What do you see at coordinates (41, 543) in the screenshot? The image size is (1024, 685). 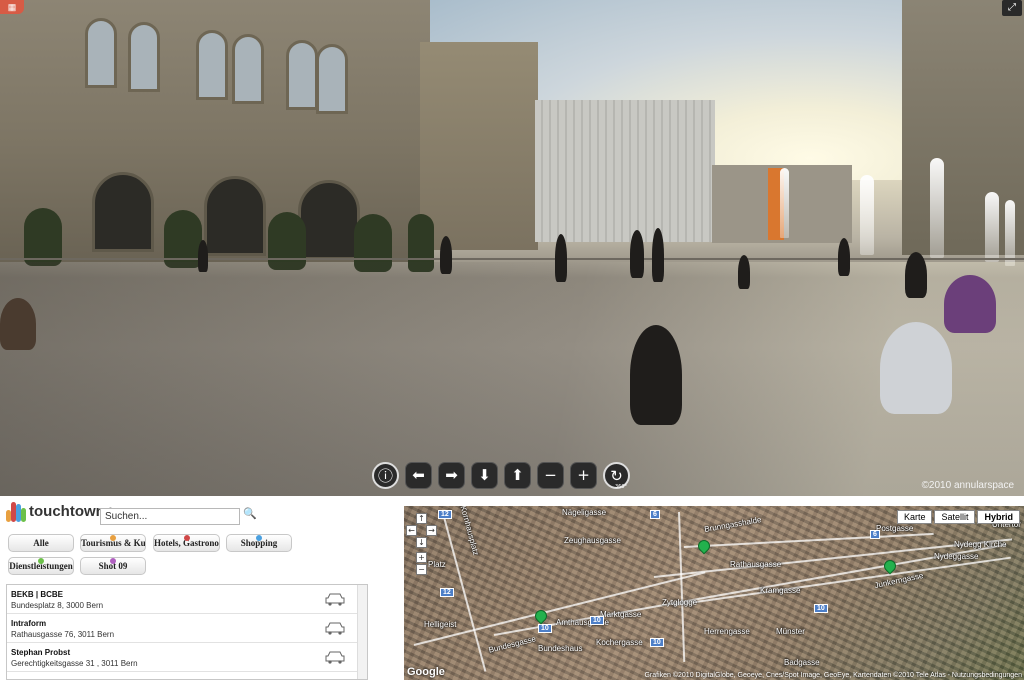 I see `category-all-button: Alle` at bounding box center [41, 543].